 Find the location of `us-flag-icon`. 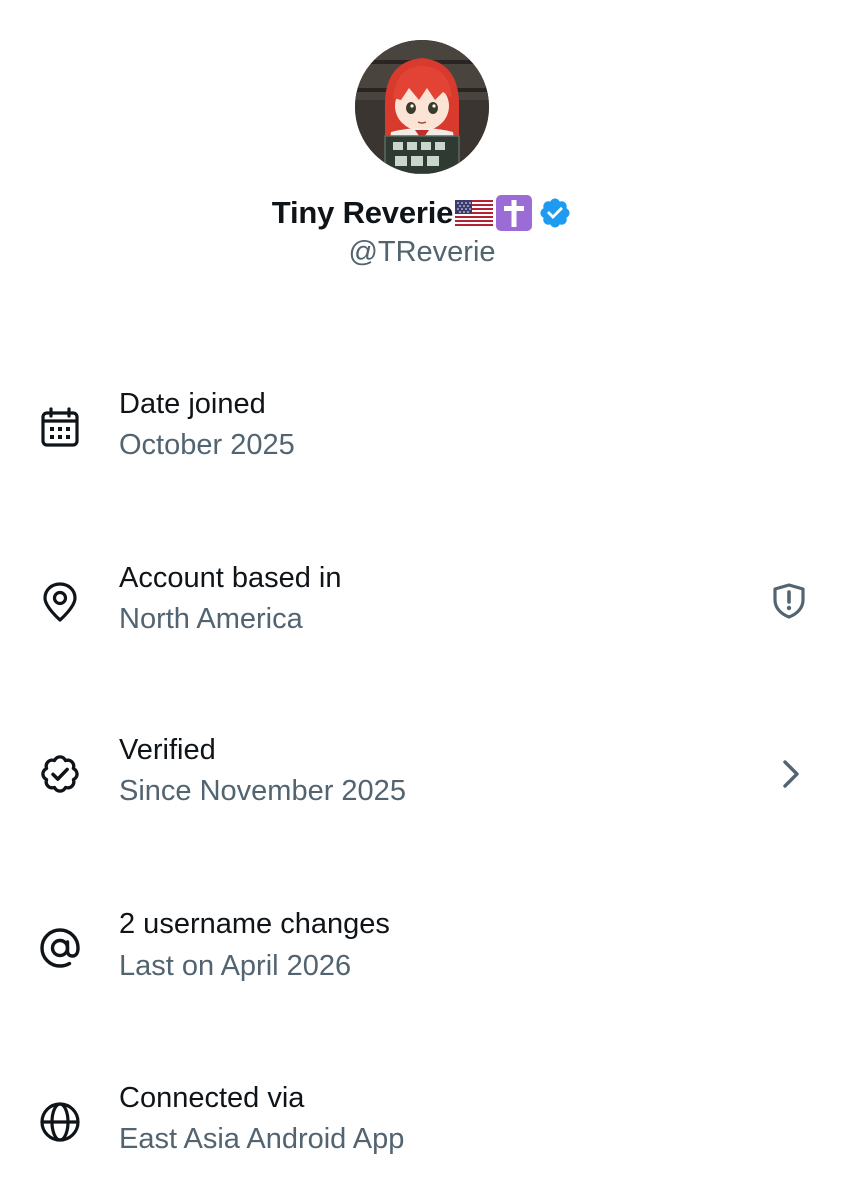

us-flag-icon is located at coordinates (474, 213).